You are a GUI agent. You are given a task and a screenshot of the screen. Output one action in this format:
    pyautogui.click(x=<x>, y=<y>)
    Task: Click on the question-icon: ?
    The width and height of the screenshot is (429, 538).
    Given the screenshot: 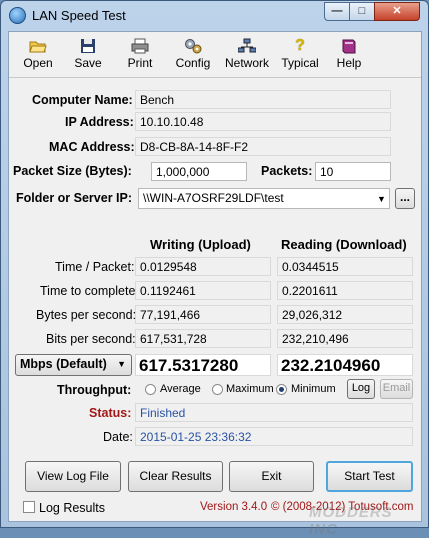 What is the action you would take?
    pyautogui.click(x=300, y=45)
    